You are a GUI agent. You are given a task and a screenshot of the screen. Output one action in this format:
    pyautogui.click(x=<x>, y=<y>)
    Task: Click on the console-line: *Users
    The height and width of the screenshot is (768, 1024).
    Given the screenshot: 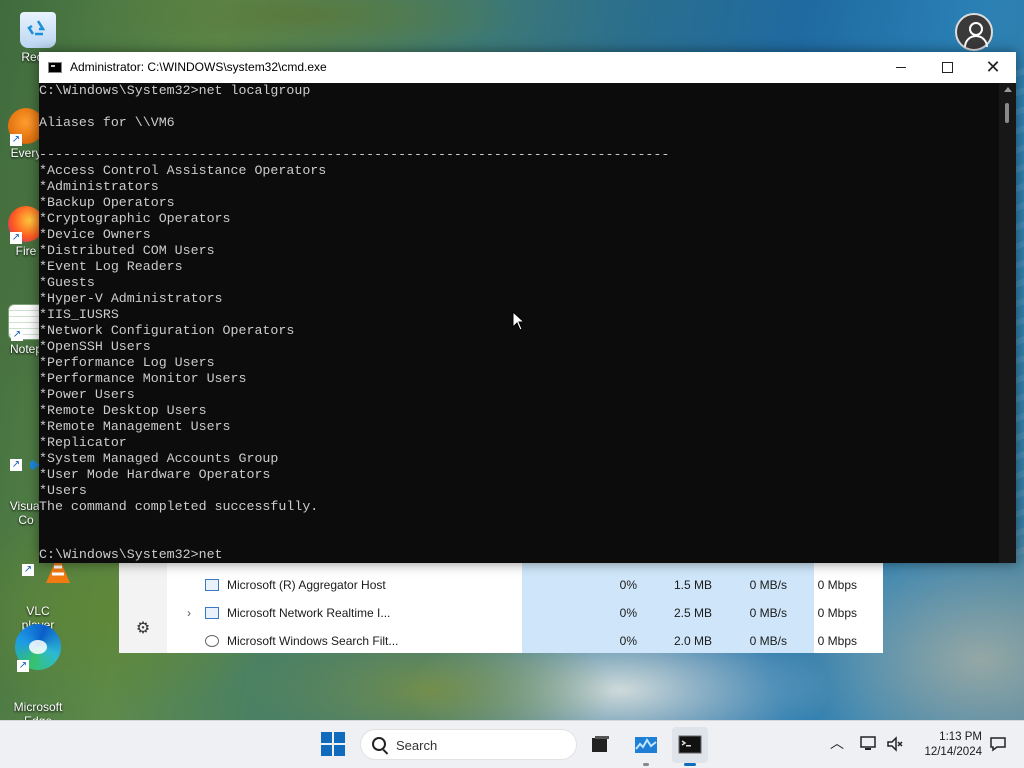 What is the action you would take?
    pyautogui.click(x=63, y=490)
    